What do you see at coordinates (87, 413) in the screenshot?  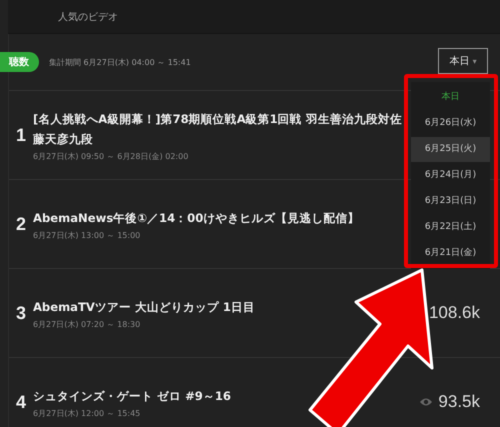 I see `broadcast-time: 6月27日(木) 12:00 ～ 15:45` at bounding box center [87, 413].